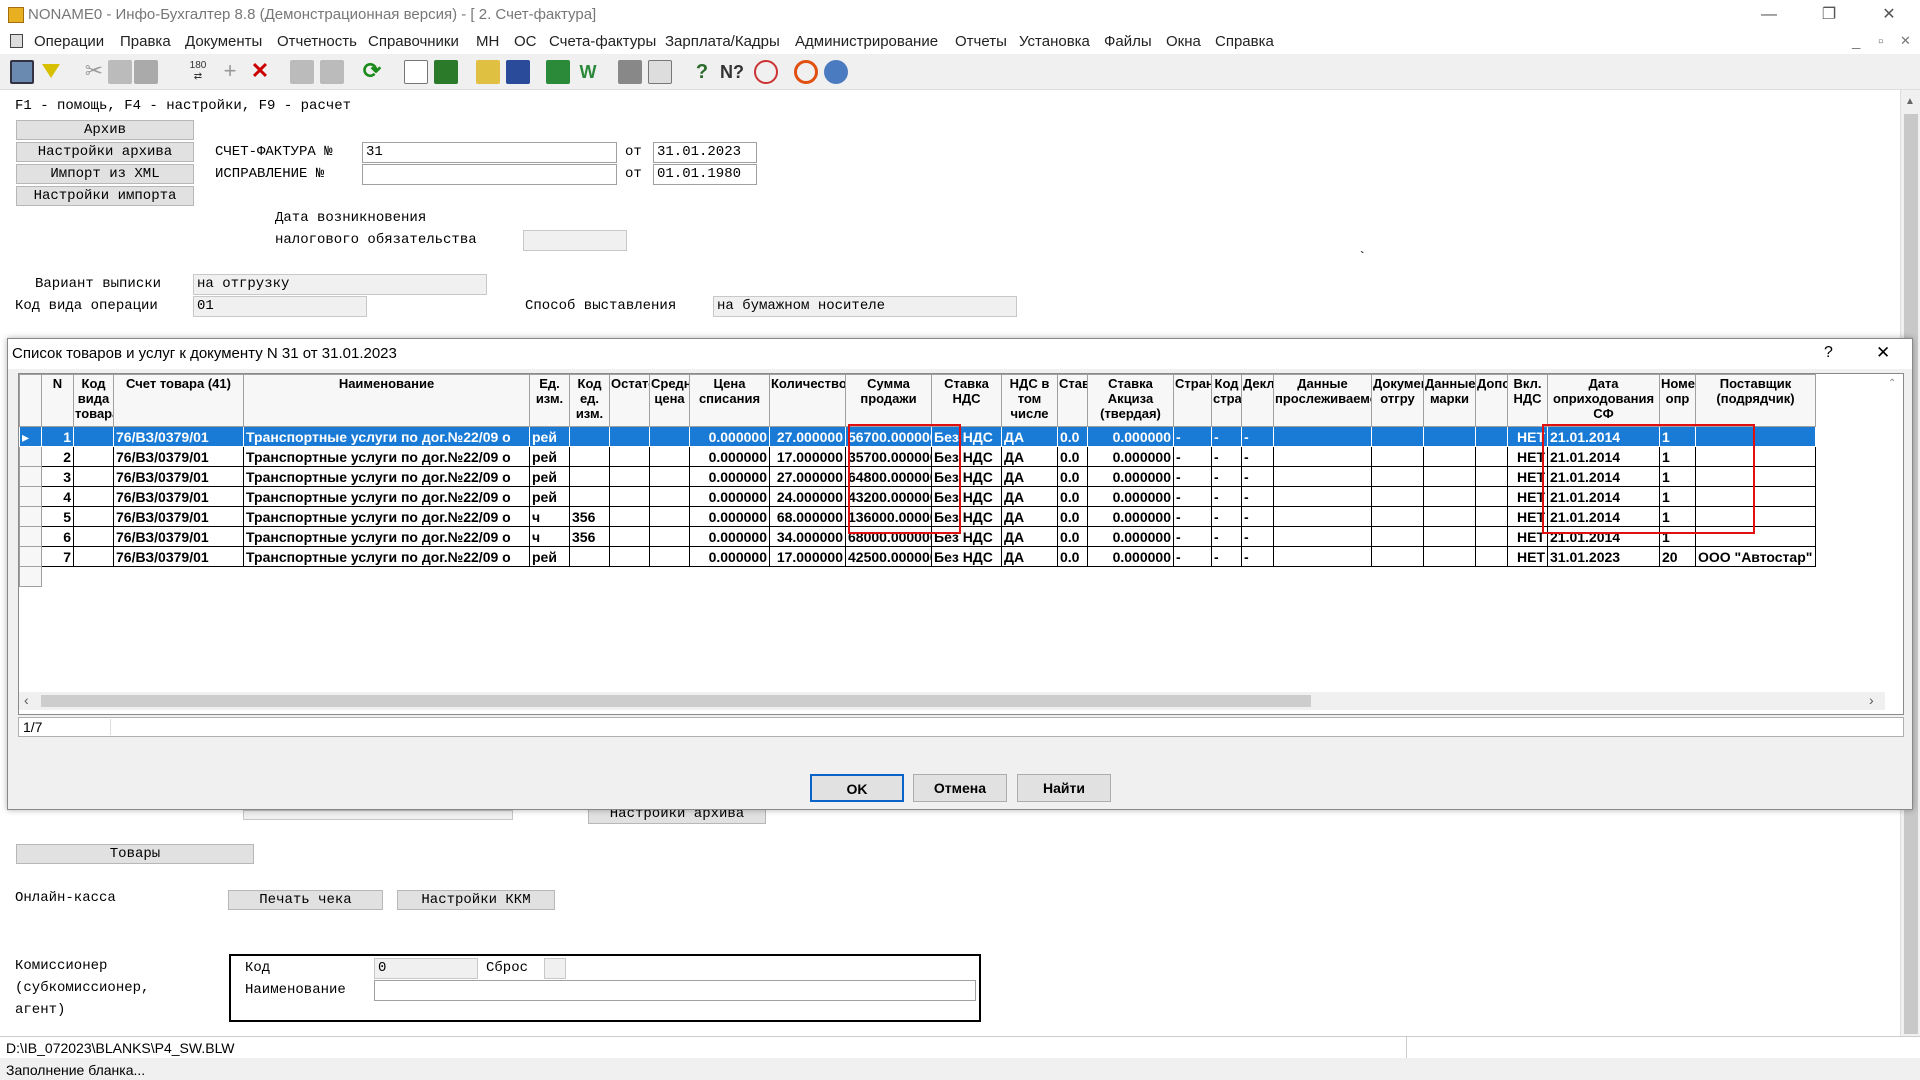 The width and height of the screenshot is (1920, 1080). I want to click on correction-number-field, so click(489, 174).